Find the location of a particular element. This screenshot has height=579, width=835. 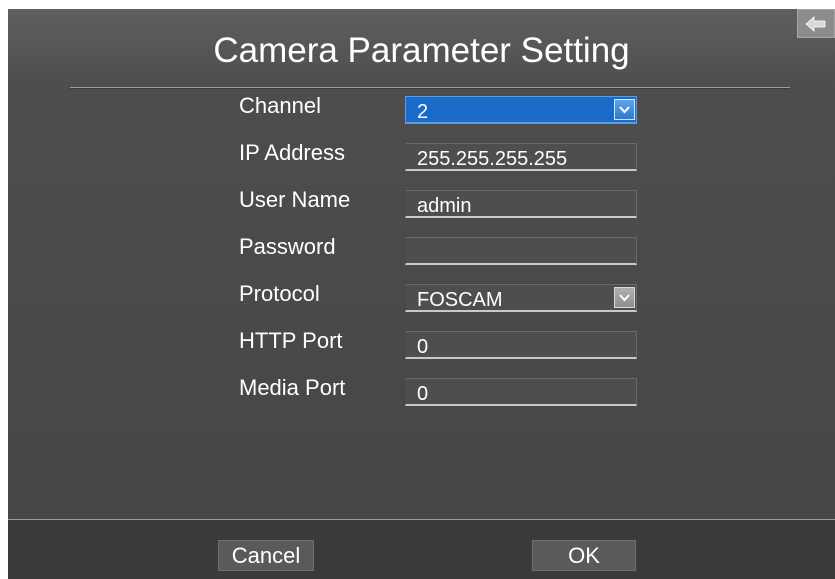

ip-address-label: IP Address is located at coordinates (292, 152).